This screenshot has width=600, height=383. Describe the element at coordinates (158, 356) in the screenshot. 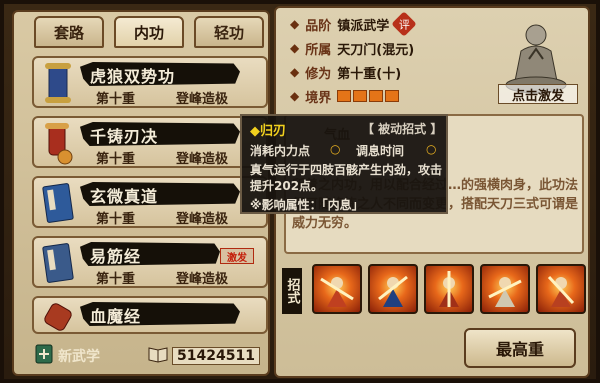

I see `open-book-icon` at that location.